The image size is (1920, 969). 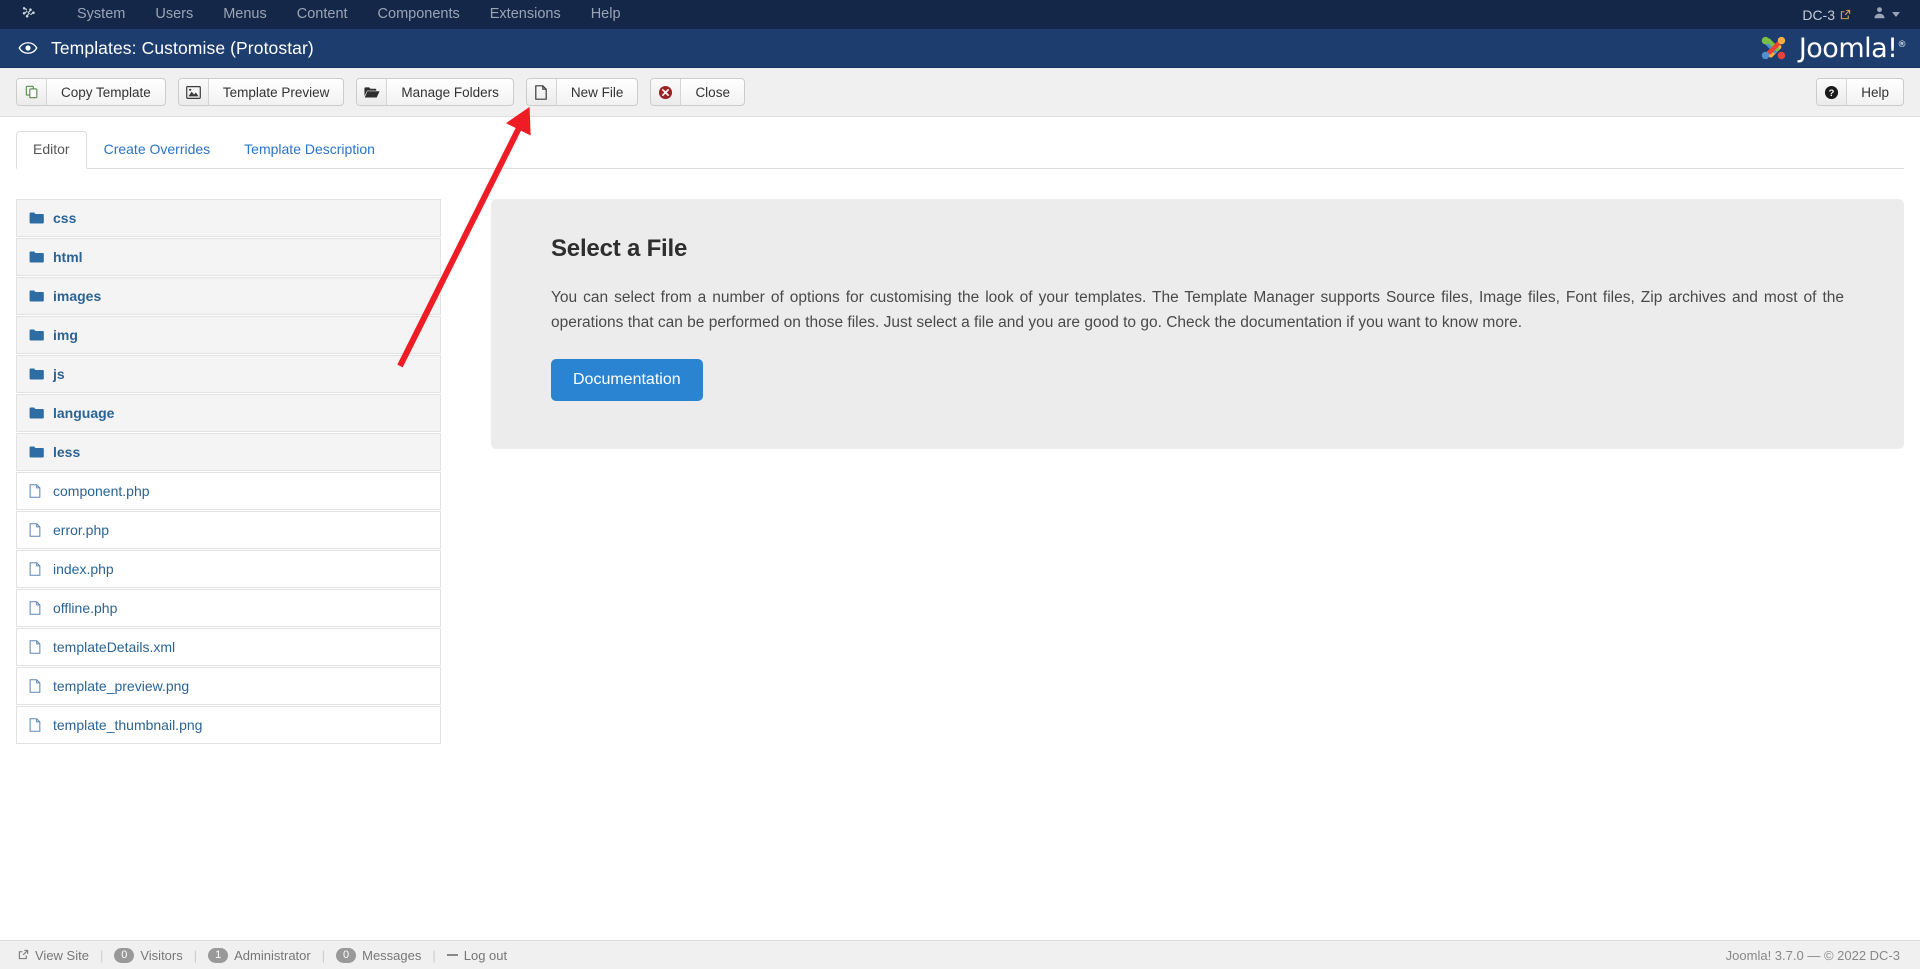 What do you see at coordinates (228, 217) in the screenshot?
I see `file-row: css` at bounding box center [228, 217].